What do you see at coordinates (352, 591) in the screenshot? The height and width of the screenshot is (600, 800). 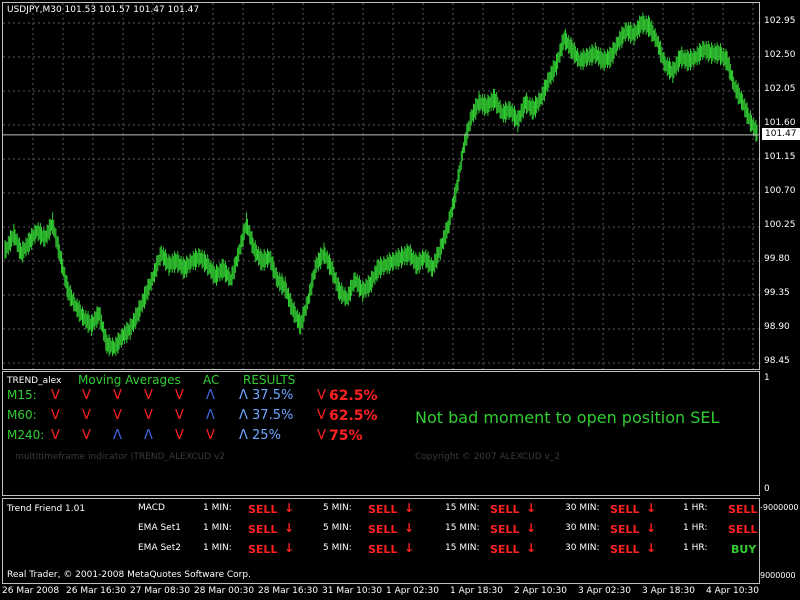 I see `time-tick-label: 31 Mar 10:30` at bounding box center [352, 591].